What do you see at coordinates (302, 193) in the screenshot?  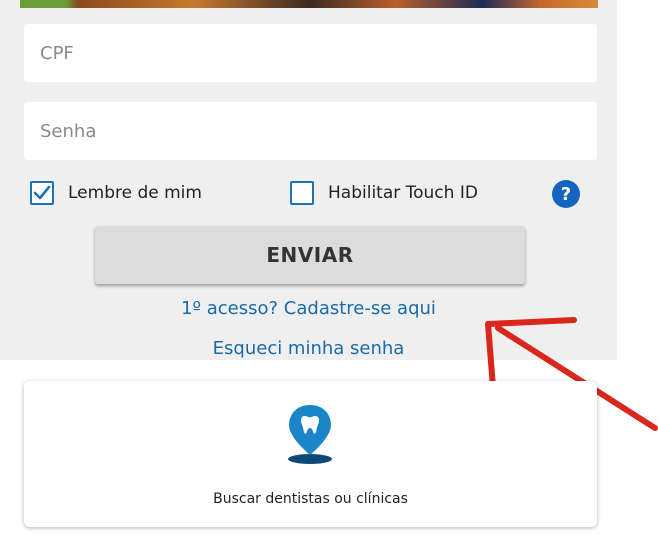 I see `checkbox-unchecked-icon` at bounding box center [302, 193].